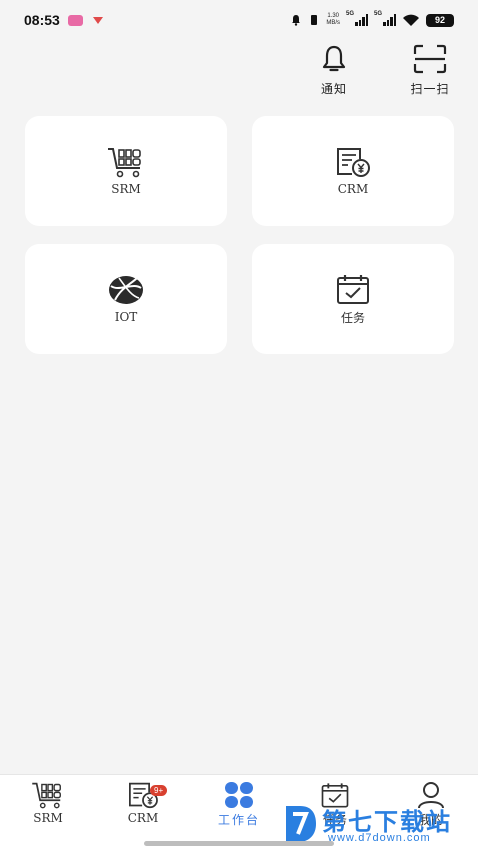 This screenshot has height=850, width=478. Describe the element at coordinates (126, 317) in the screenshot. I see `module-label: IOT` at that location.